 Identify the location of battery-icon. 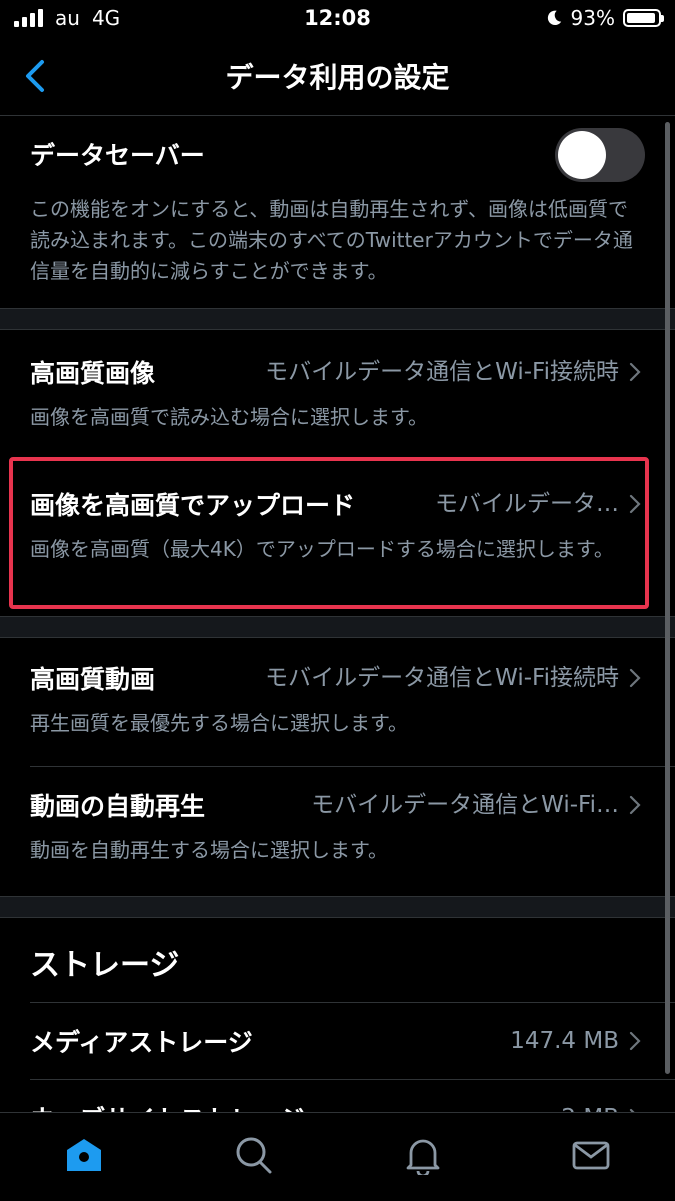
(643, 18).